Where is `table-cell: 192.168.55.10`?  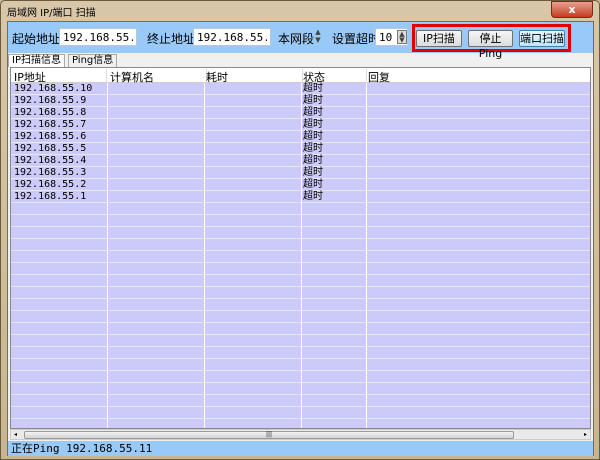
table-cell: 192.168.55.10 is located at coordinates (53, 88).